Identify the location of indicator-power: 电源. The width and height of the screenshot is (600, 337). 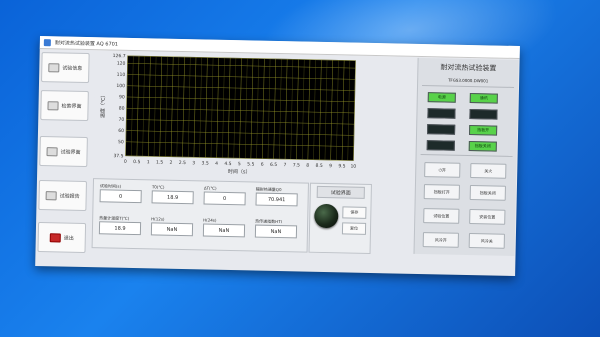
(441, 97).